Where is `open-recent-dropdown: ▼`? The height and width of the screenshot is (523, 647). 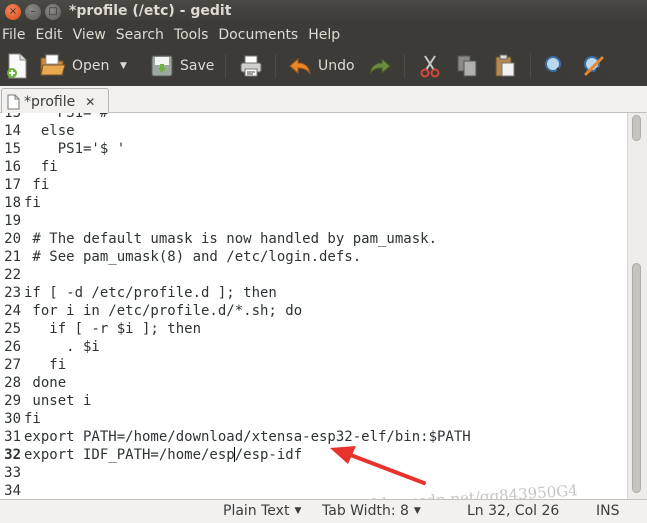 open-recent-dropdown: ▼ is located at coordinates (123, 66).